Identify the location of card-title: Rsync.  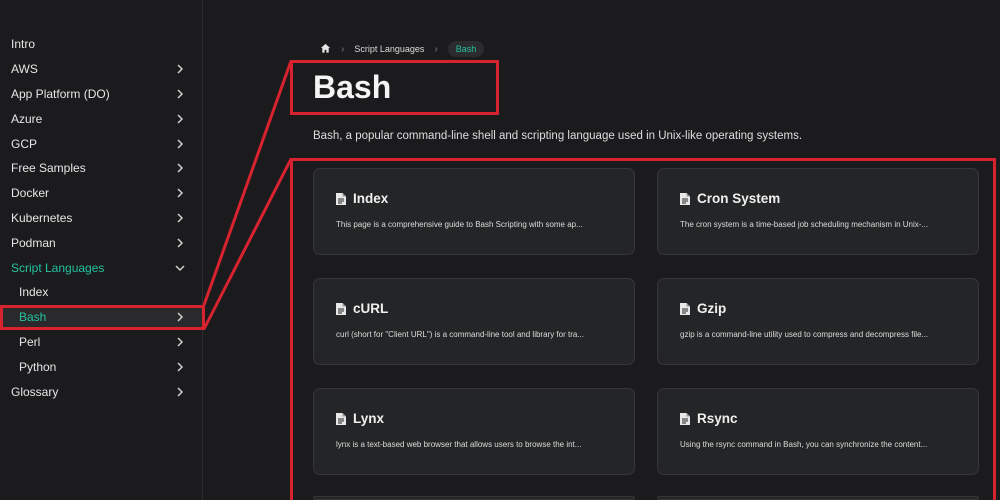
(717, 418).